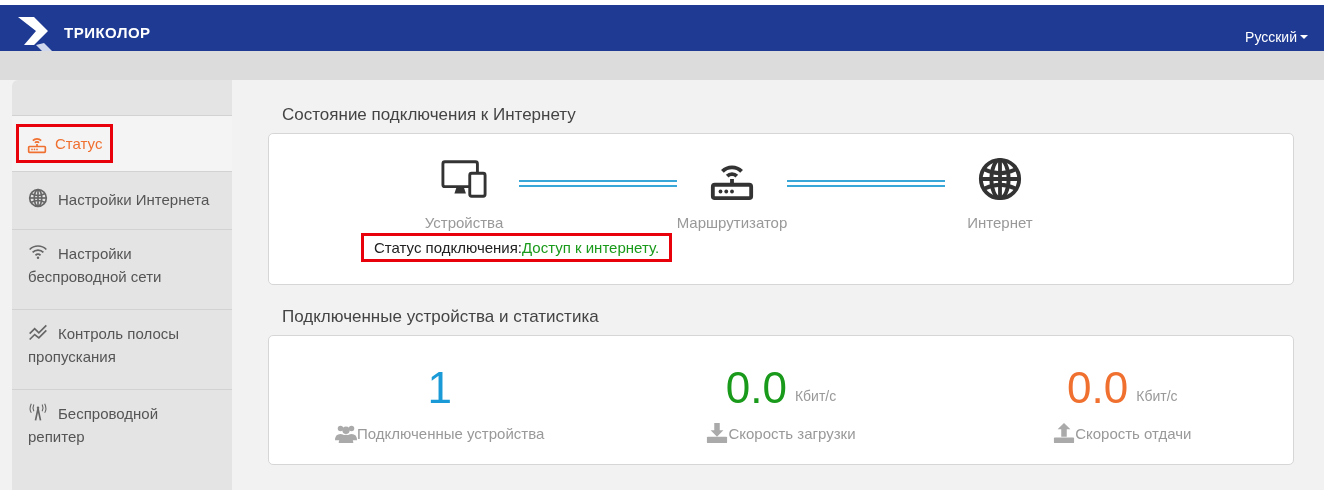 The image size is (1324, 490). I want to click on sidebar-item: Контроль полосы пропускания, so click(122, 349).